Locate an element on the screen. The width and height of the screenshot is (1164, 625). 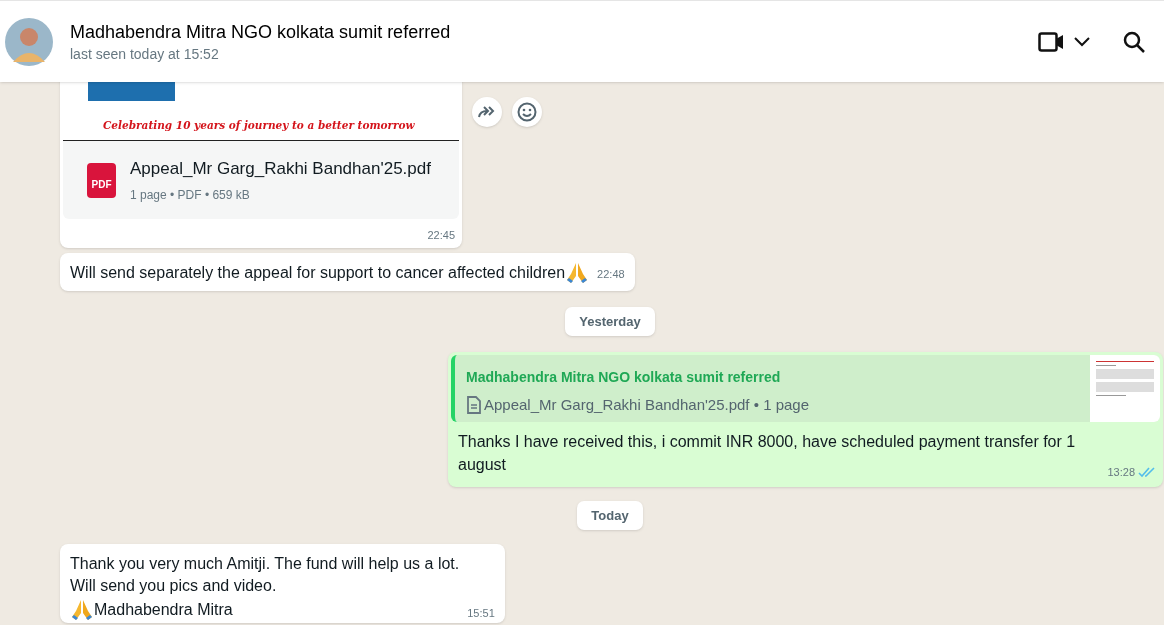
video-call-button is located at coordinates (1064, 41).